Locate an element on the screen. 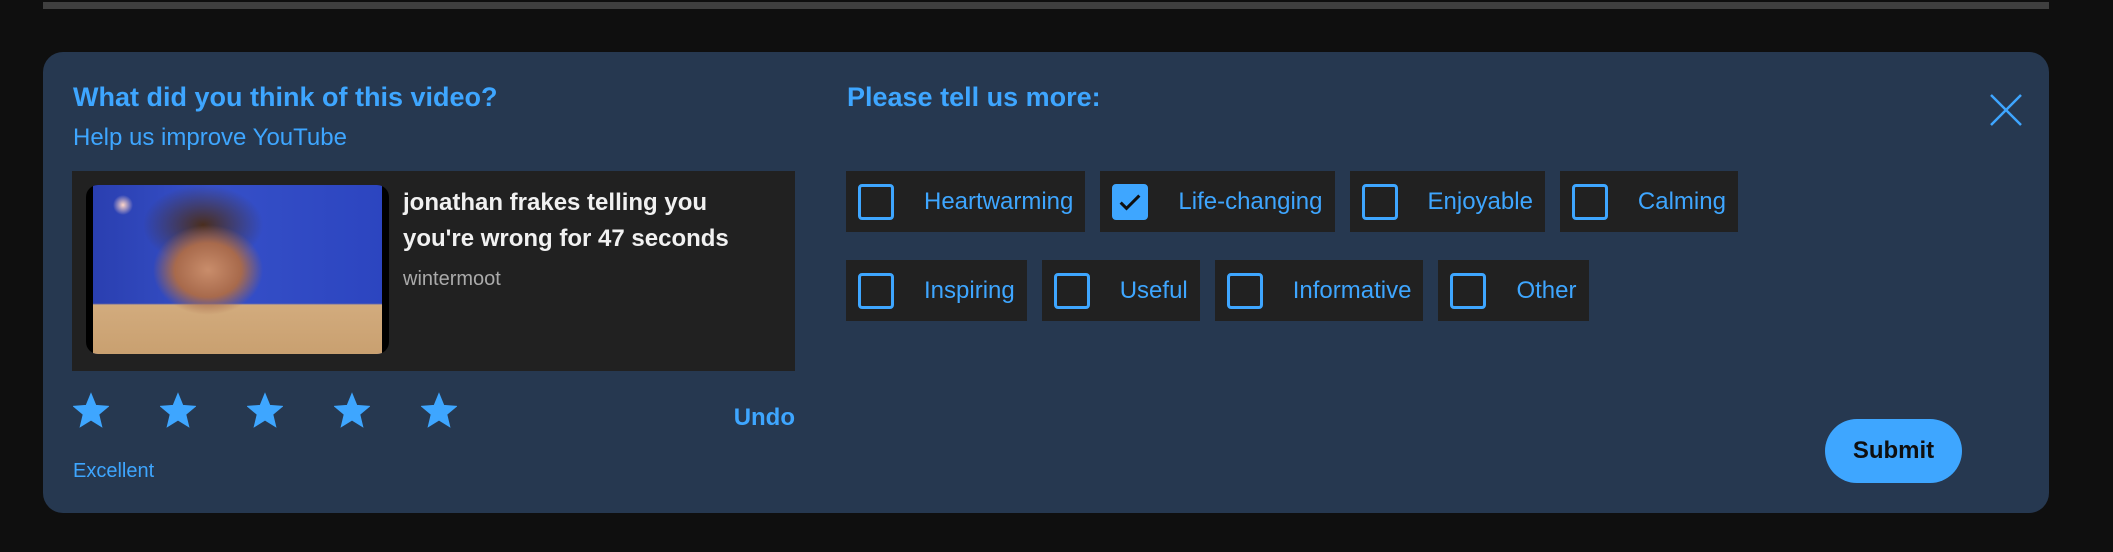 Image resolution: width=2113 pixels, height=552 pixels. option-label: Inspiring is located at coordinates (969, 290).